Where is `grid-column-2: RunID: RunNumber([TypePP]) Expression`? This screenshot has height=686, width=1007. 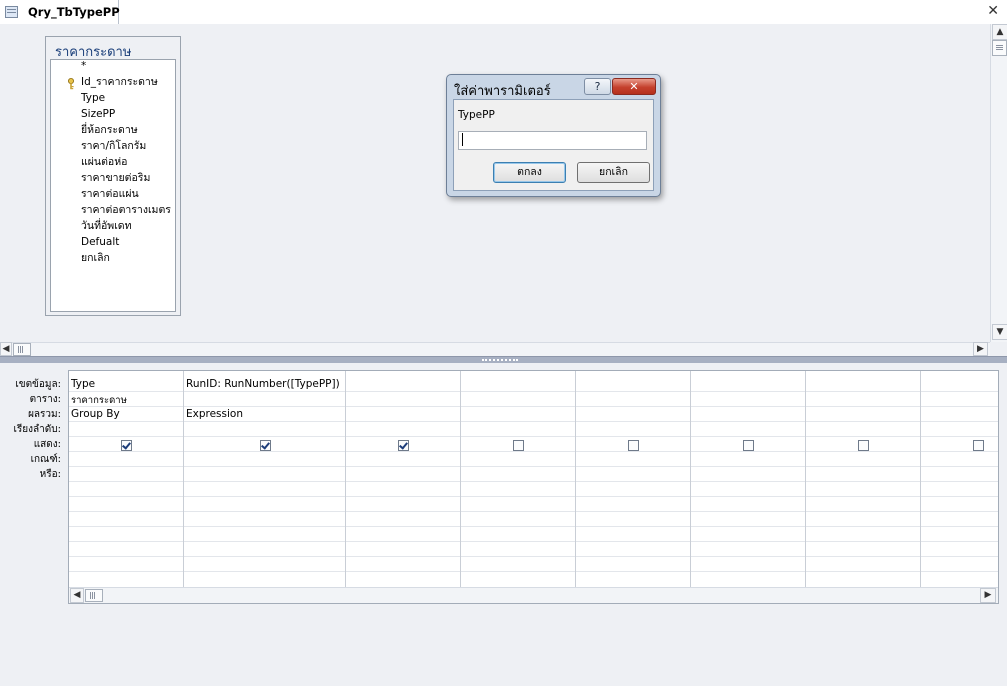 grid-column-2: RunID: RunNumber([TypePP]) Expression is located at coordinates (265, 479).